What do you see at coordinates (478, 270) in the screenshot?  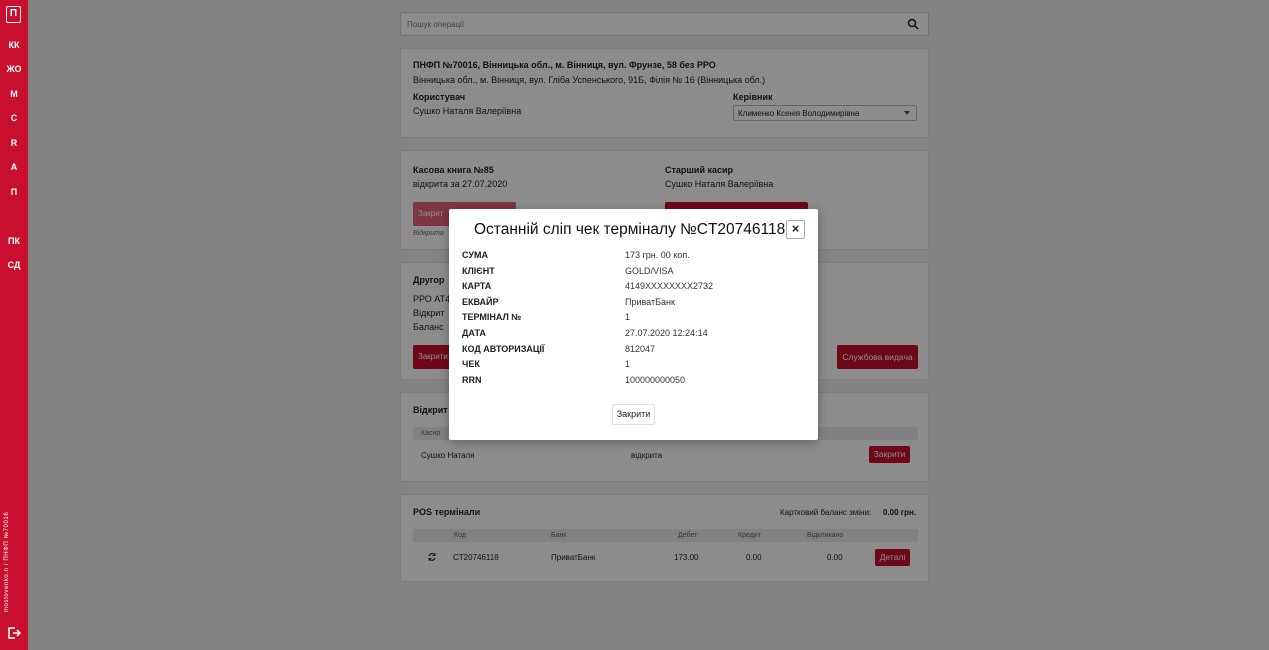 I see `slip-key: КЛІЄНТ` at bounding box center [478, 270].